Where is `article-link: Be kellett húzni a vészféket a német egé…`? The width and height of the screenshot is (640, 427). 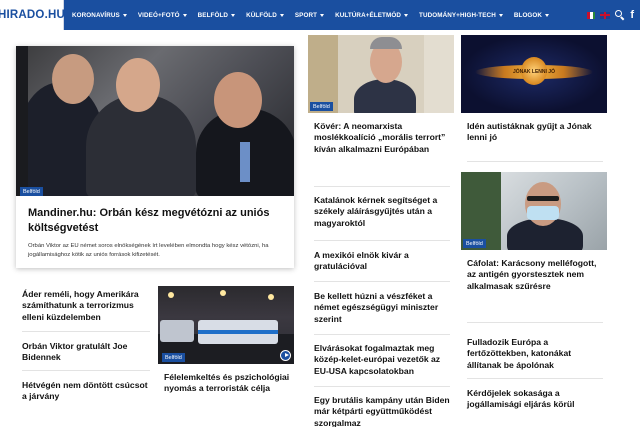
article-link: Be kellett húzni a vészféket a német egé… is located at coordinates (382, 308).